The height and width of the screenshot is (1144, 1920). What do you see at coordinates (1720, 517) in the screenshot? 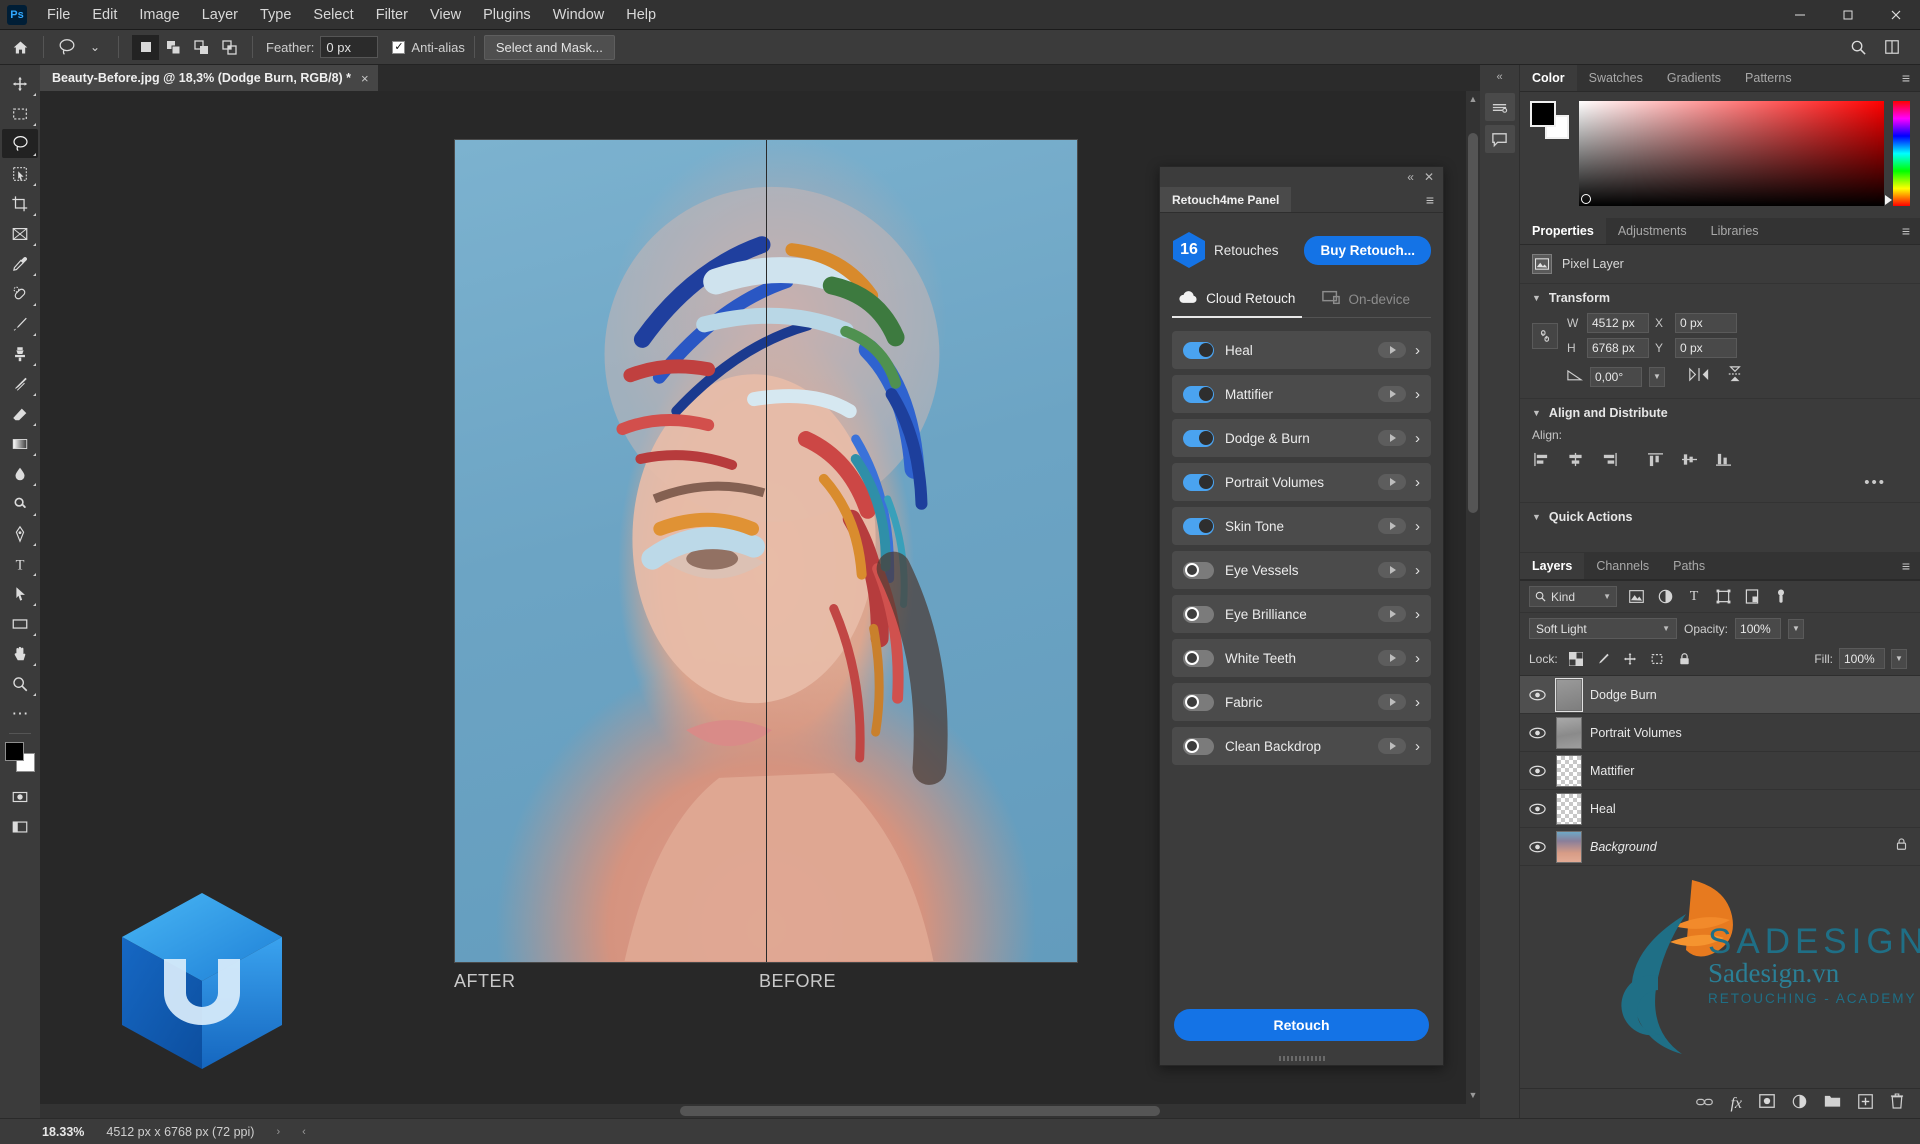
I see `quick-actions-header: ▼ Quick Actions` at bounding box center [1720, 517].